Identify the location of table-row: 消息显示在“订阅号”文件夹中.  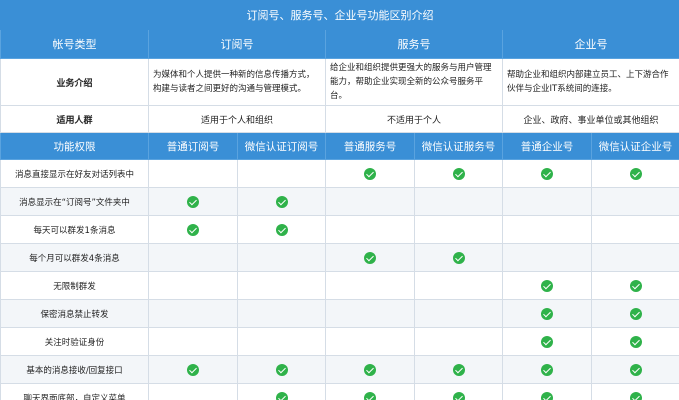
(339, 201).